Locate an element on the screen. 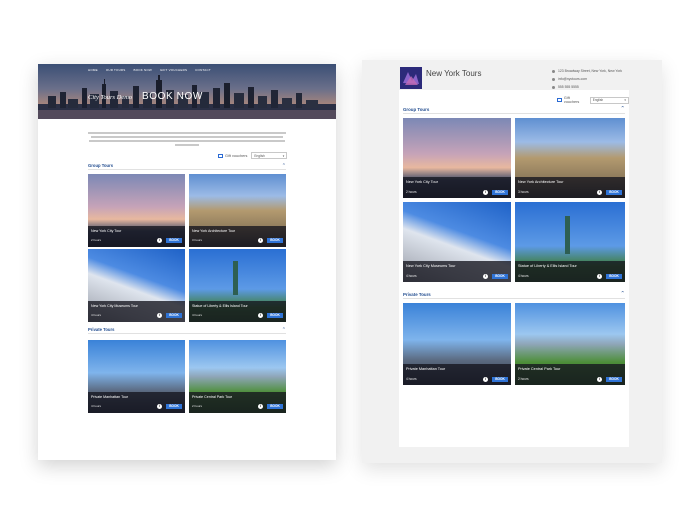 This screenshot has height=525, width=700. nav-home: HOME is located at coordinates (93, 70).